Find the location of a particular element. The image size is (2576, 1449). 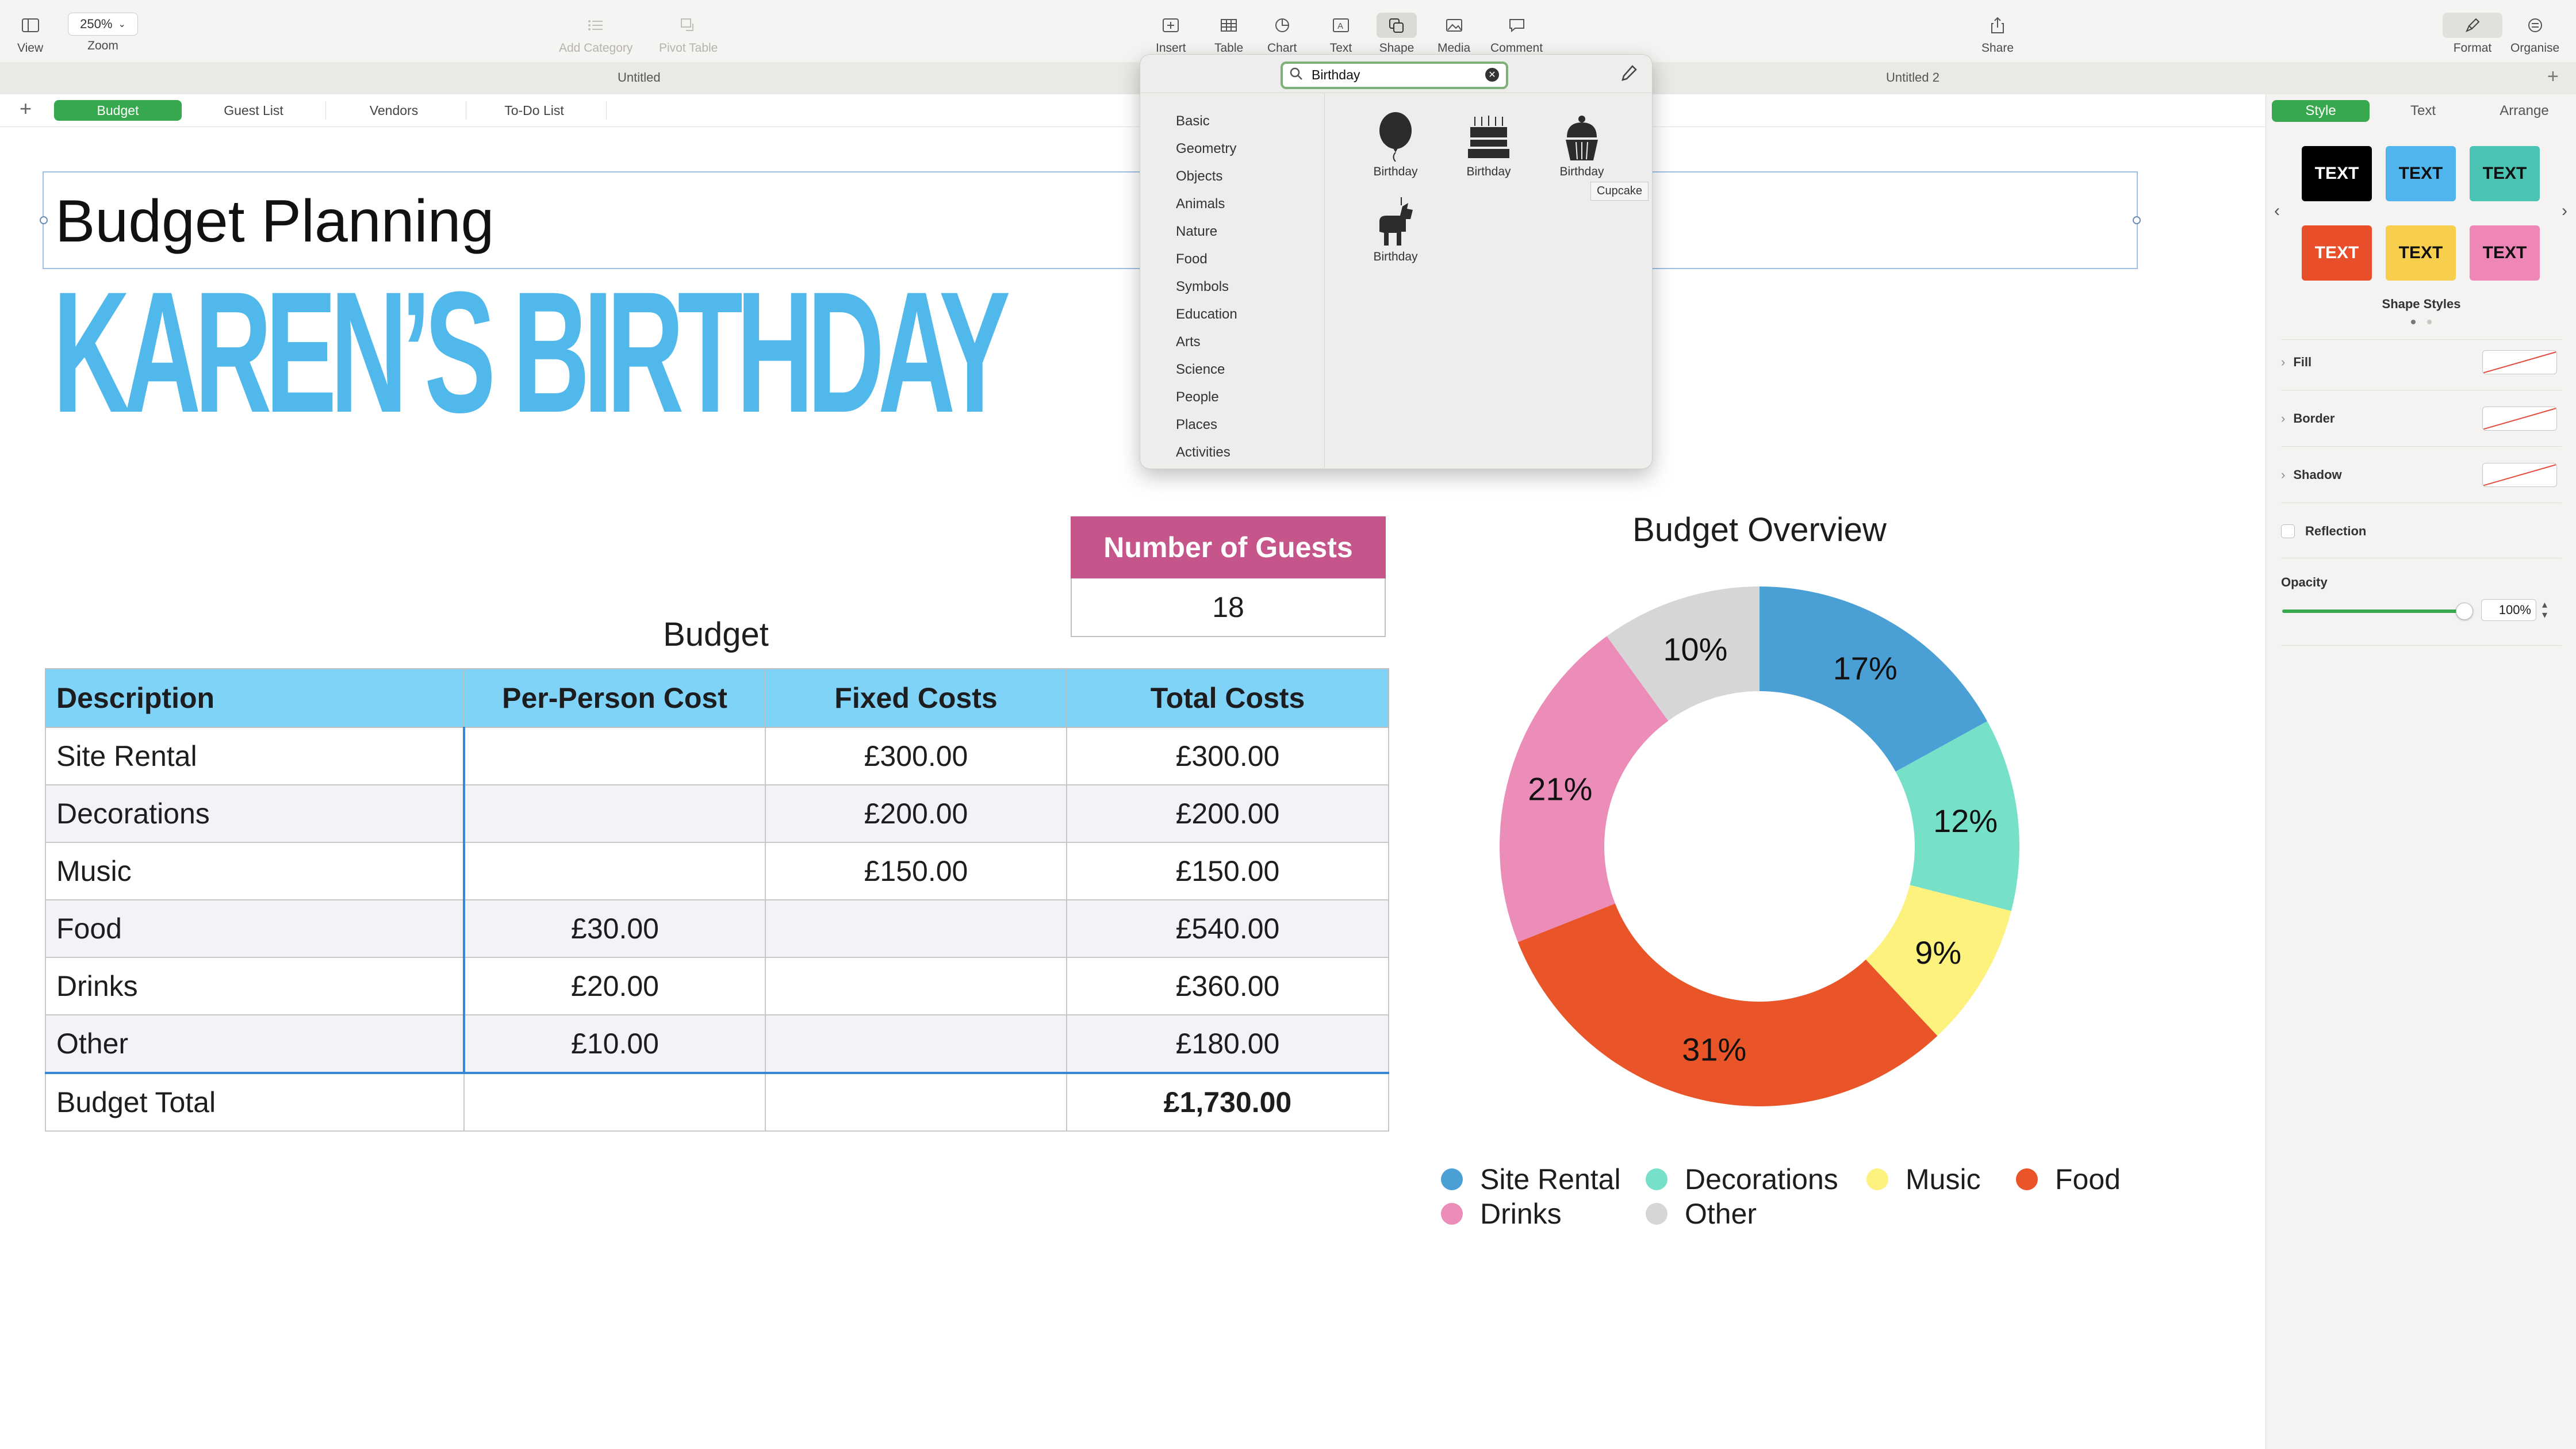

budget-table-title: Budget is located at coordinates (716, 634).